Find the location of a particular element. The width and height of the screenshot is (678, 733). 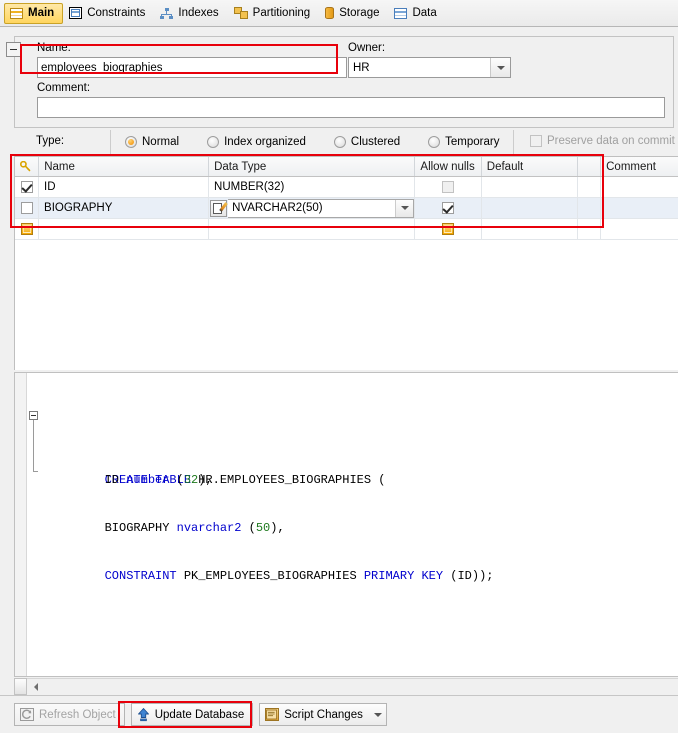

owner-label: Owner: is located at coordinates (367, 48).